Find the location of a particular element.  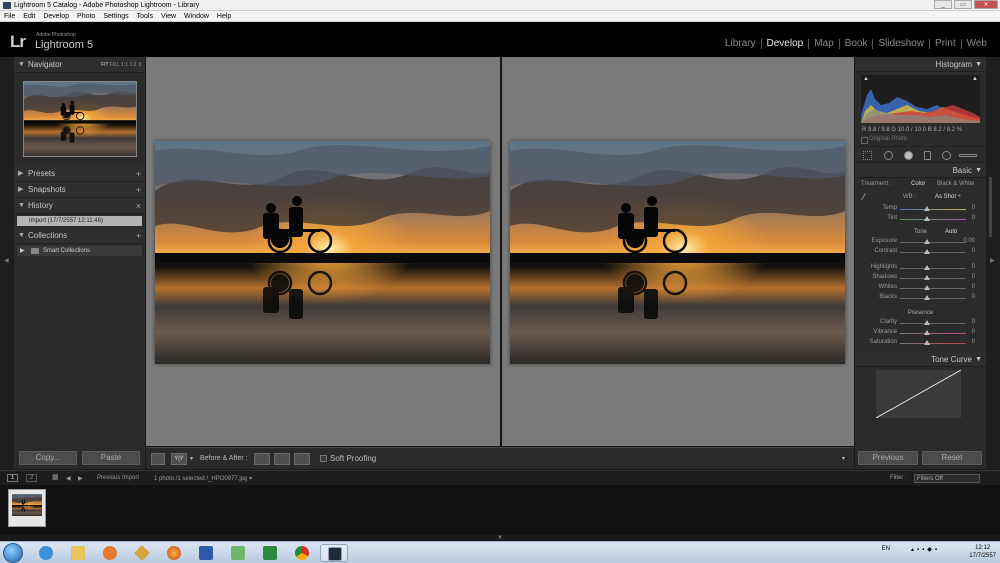

vibrance-thumb is located at coordinates (927, 332).